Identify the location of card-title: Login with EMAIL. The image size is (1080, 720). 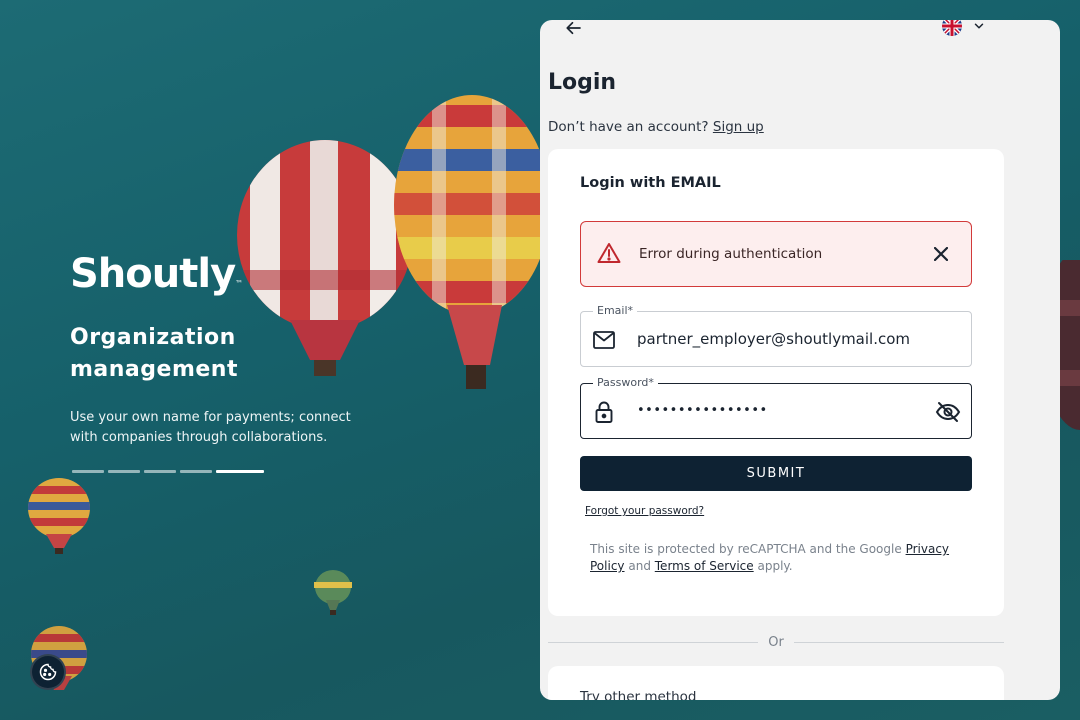
(650, 183).